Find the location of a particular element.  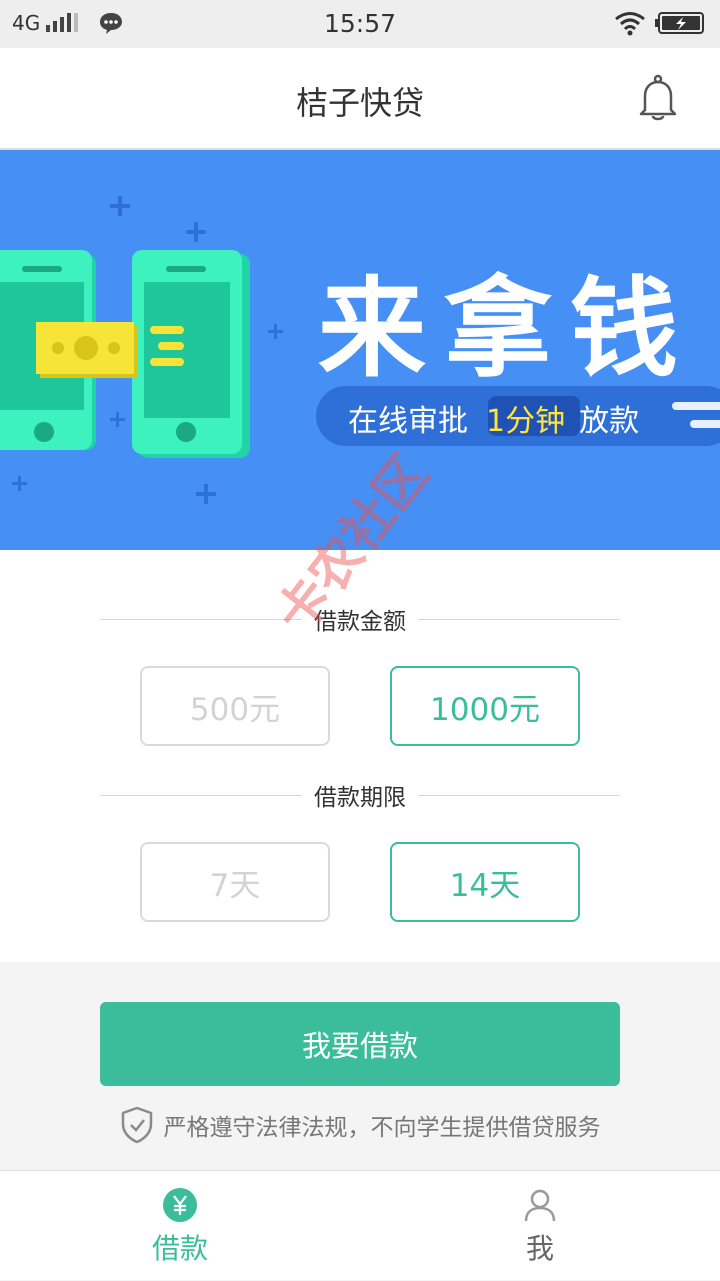

bottom-tab-bar: 借款 我 is located at coordinates (360, 1225).